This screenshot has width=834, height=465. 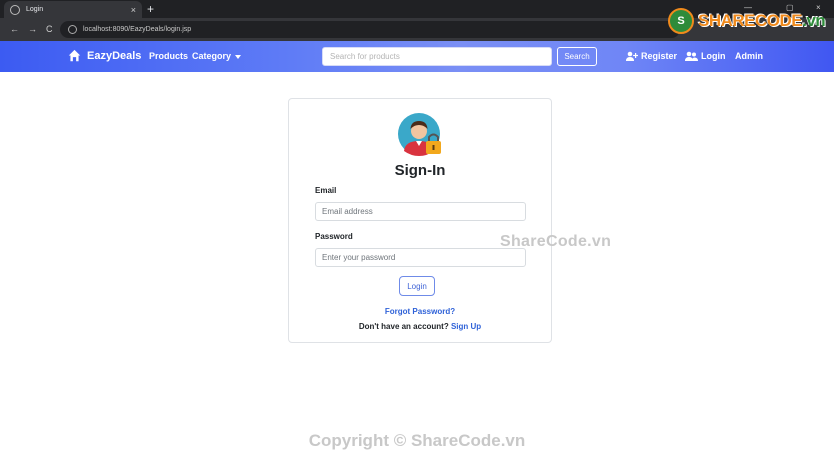 I want to click on back-icon: ←, so click(x=14, y=29).